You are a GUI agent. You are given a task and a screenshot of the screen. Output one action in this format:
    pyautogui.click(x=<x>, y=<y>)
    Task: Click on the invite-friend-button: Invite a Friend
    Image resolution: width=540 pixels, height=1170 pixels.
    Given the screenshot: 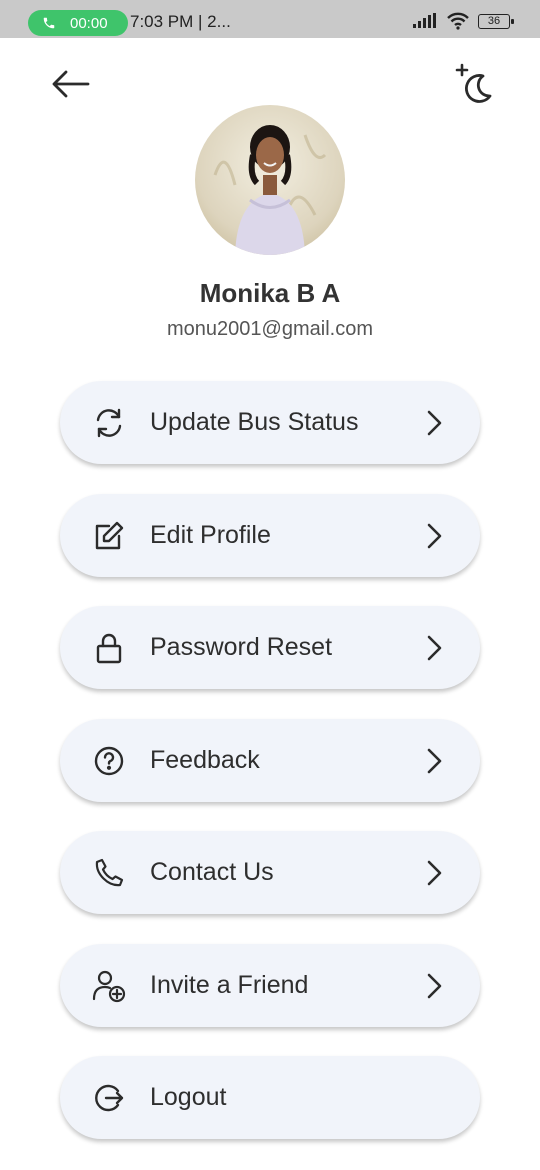 What is the action you would take?
    pyautogui.click(x=270, y=985)
    